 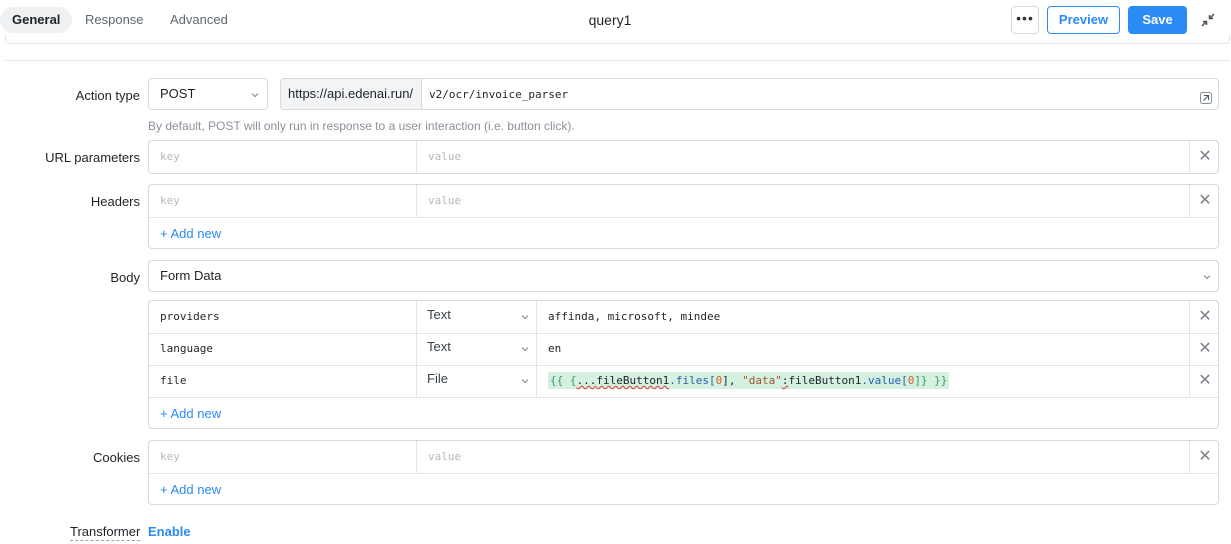 What do you see at coordinates (444, 201) in the screenshot?
I see `header-value-input: value` at bounding box center [444, 201].